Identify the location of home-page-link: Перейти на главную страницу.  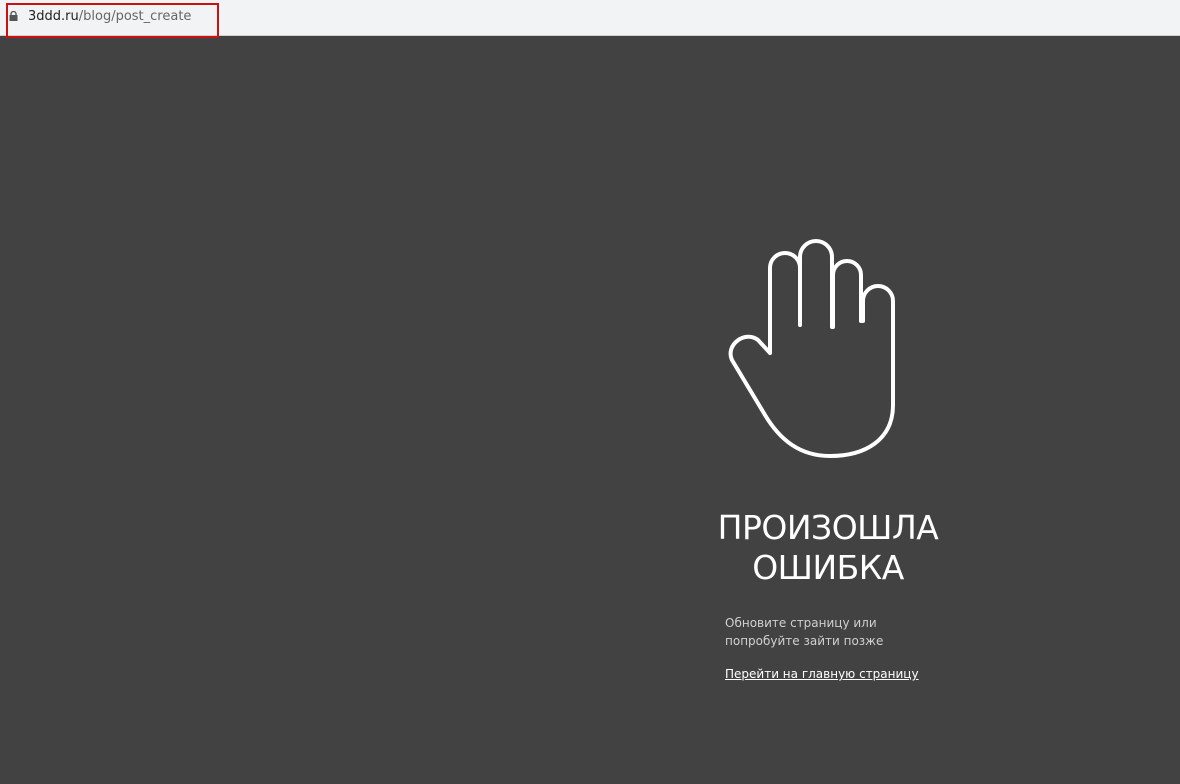
(822, 674).